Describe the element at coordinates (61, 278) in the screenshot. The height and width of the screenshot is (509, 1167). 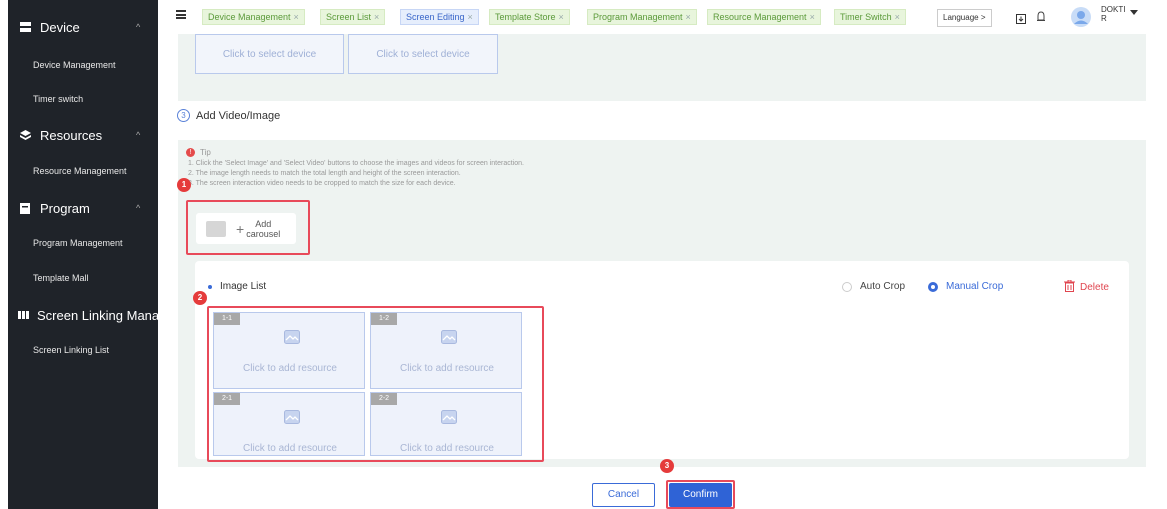
I see `sidebar-item-template-mall: Template Mall` at that location.